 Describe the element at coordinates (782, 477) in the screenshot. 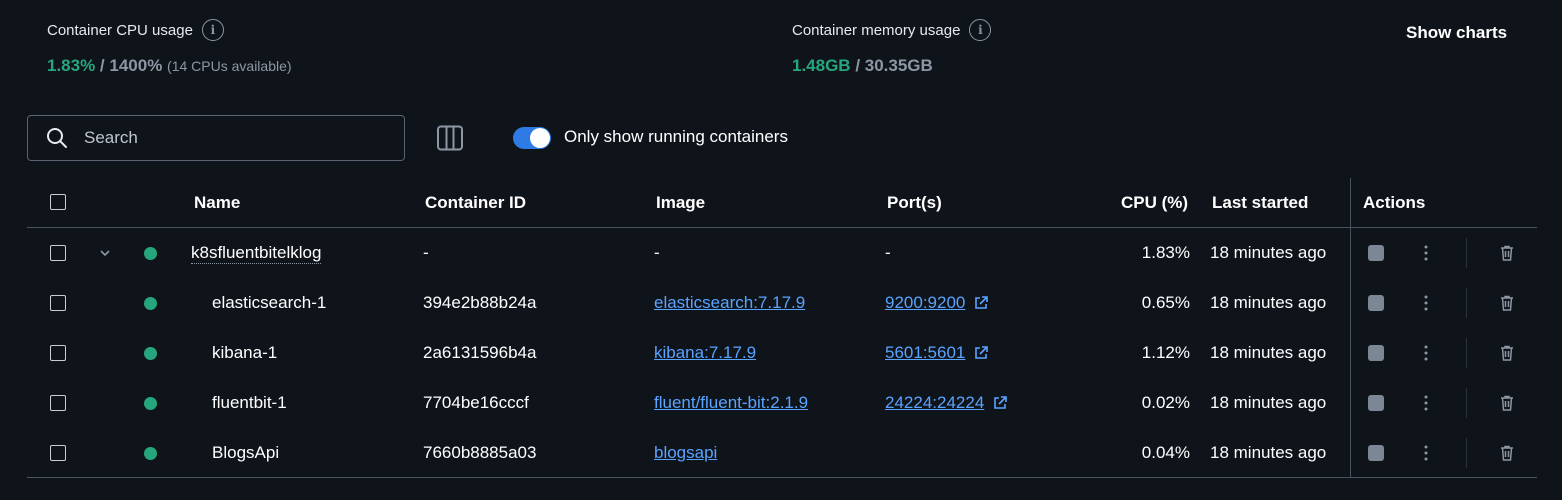

I see `table-bottom-divider` at that location.